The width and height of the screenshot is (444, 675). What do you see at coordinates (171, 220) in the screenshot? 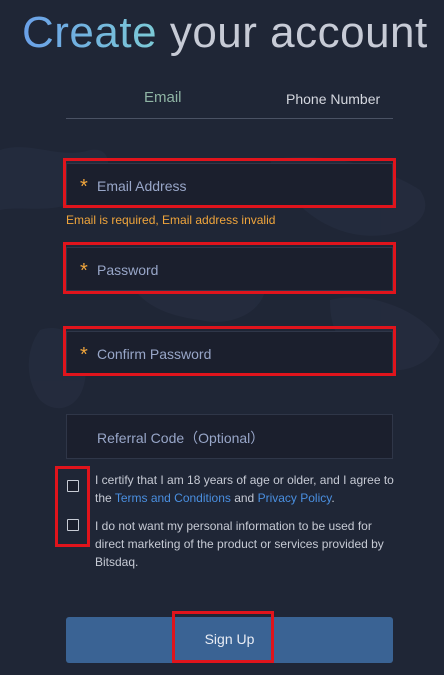
I see `email-error-message: Email is required, Email address invalid` at bounding box center [171, 220].